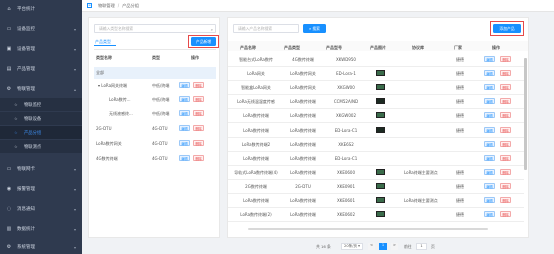 The width and height of the screenshot is (554, 254). Describe the element at coordinates (383, 246) in the screenshot. I see `page-1-button: 1` at that location.